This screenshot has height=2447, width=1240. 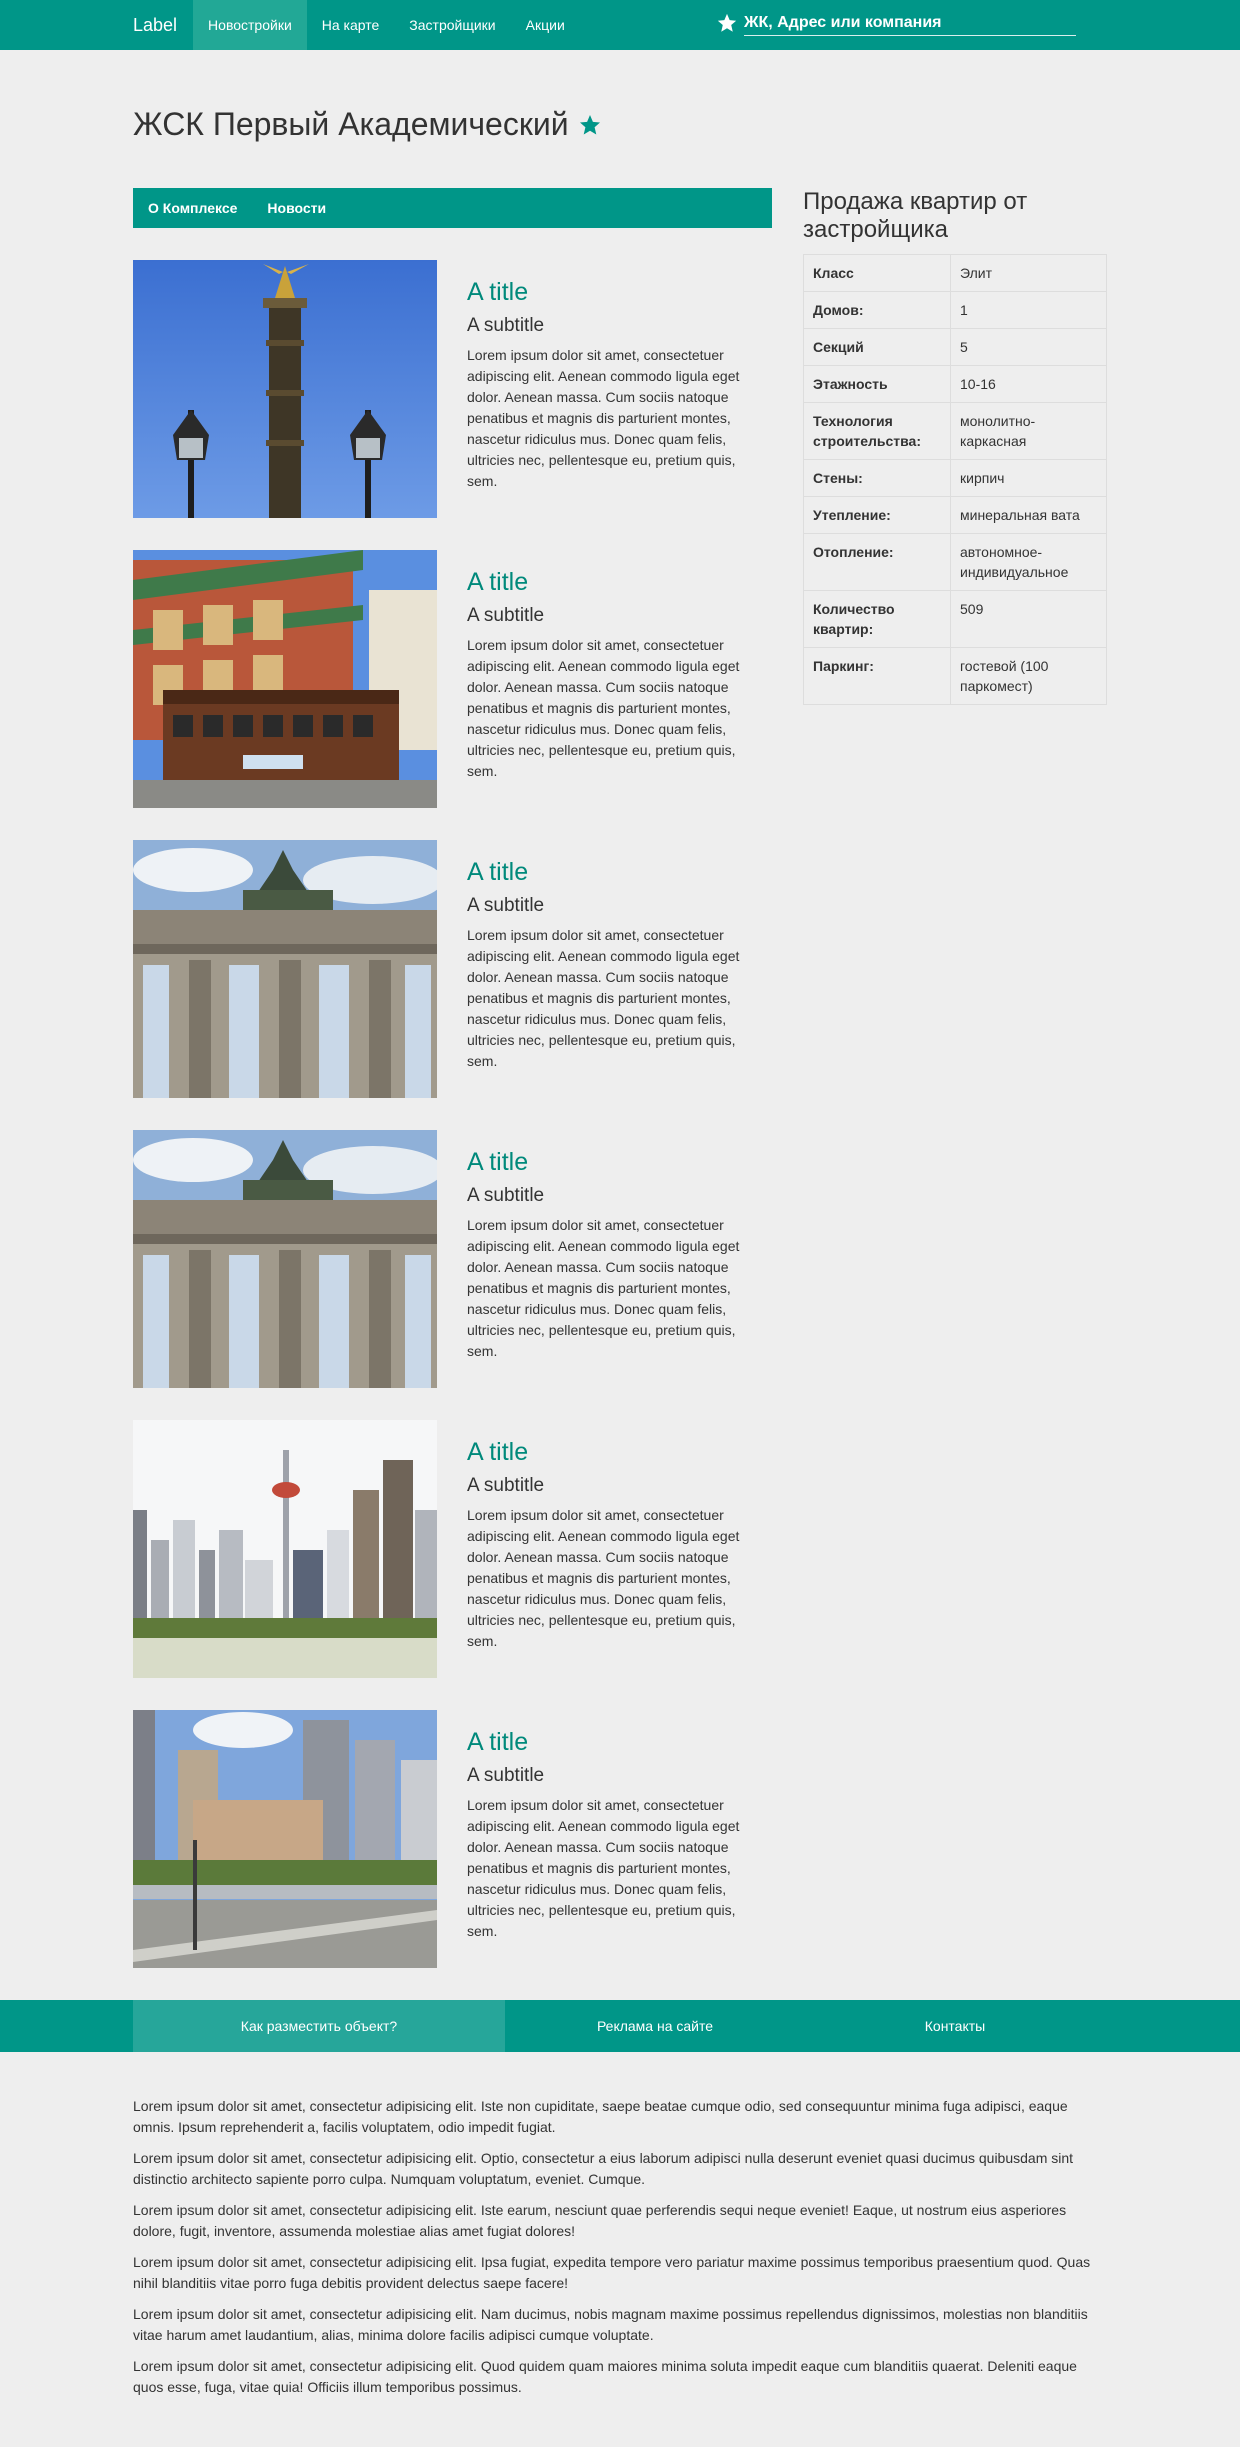 I want to click on footer-link-advertising: Реклама на сайте, so click(x=655, y=2026).